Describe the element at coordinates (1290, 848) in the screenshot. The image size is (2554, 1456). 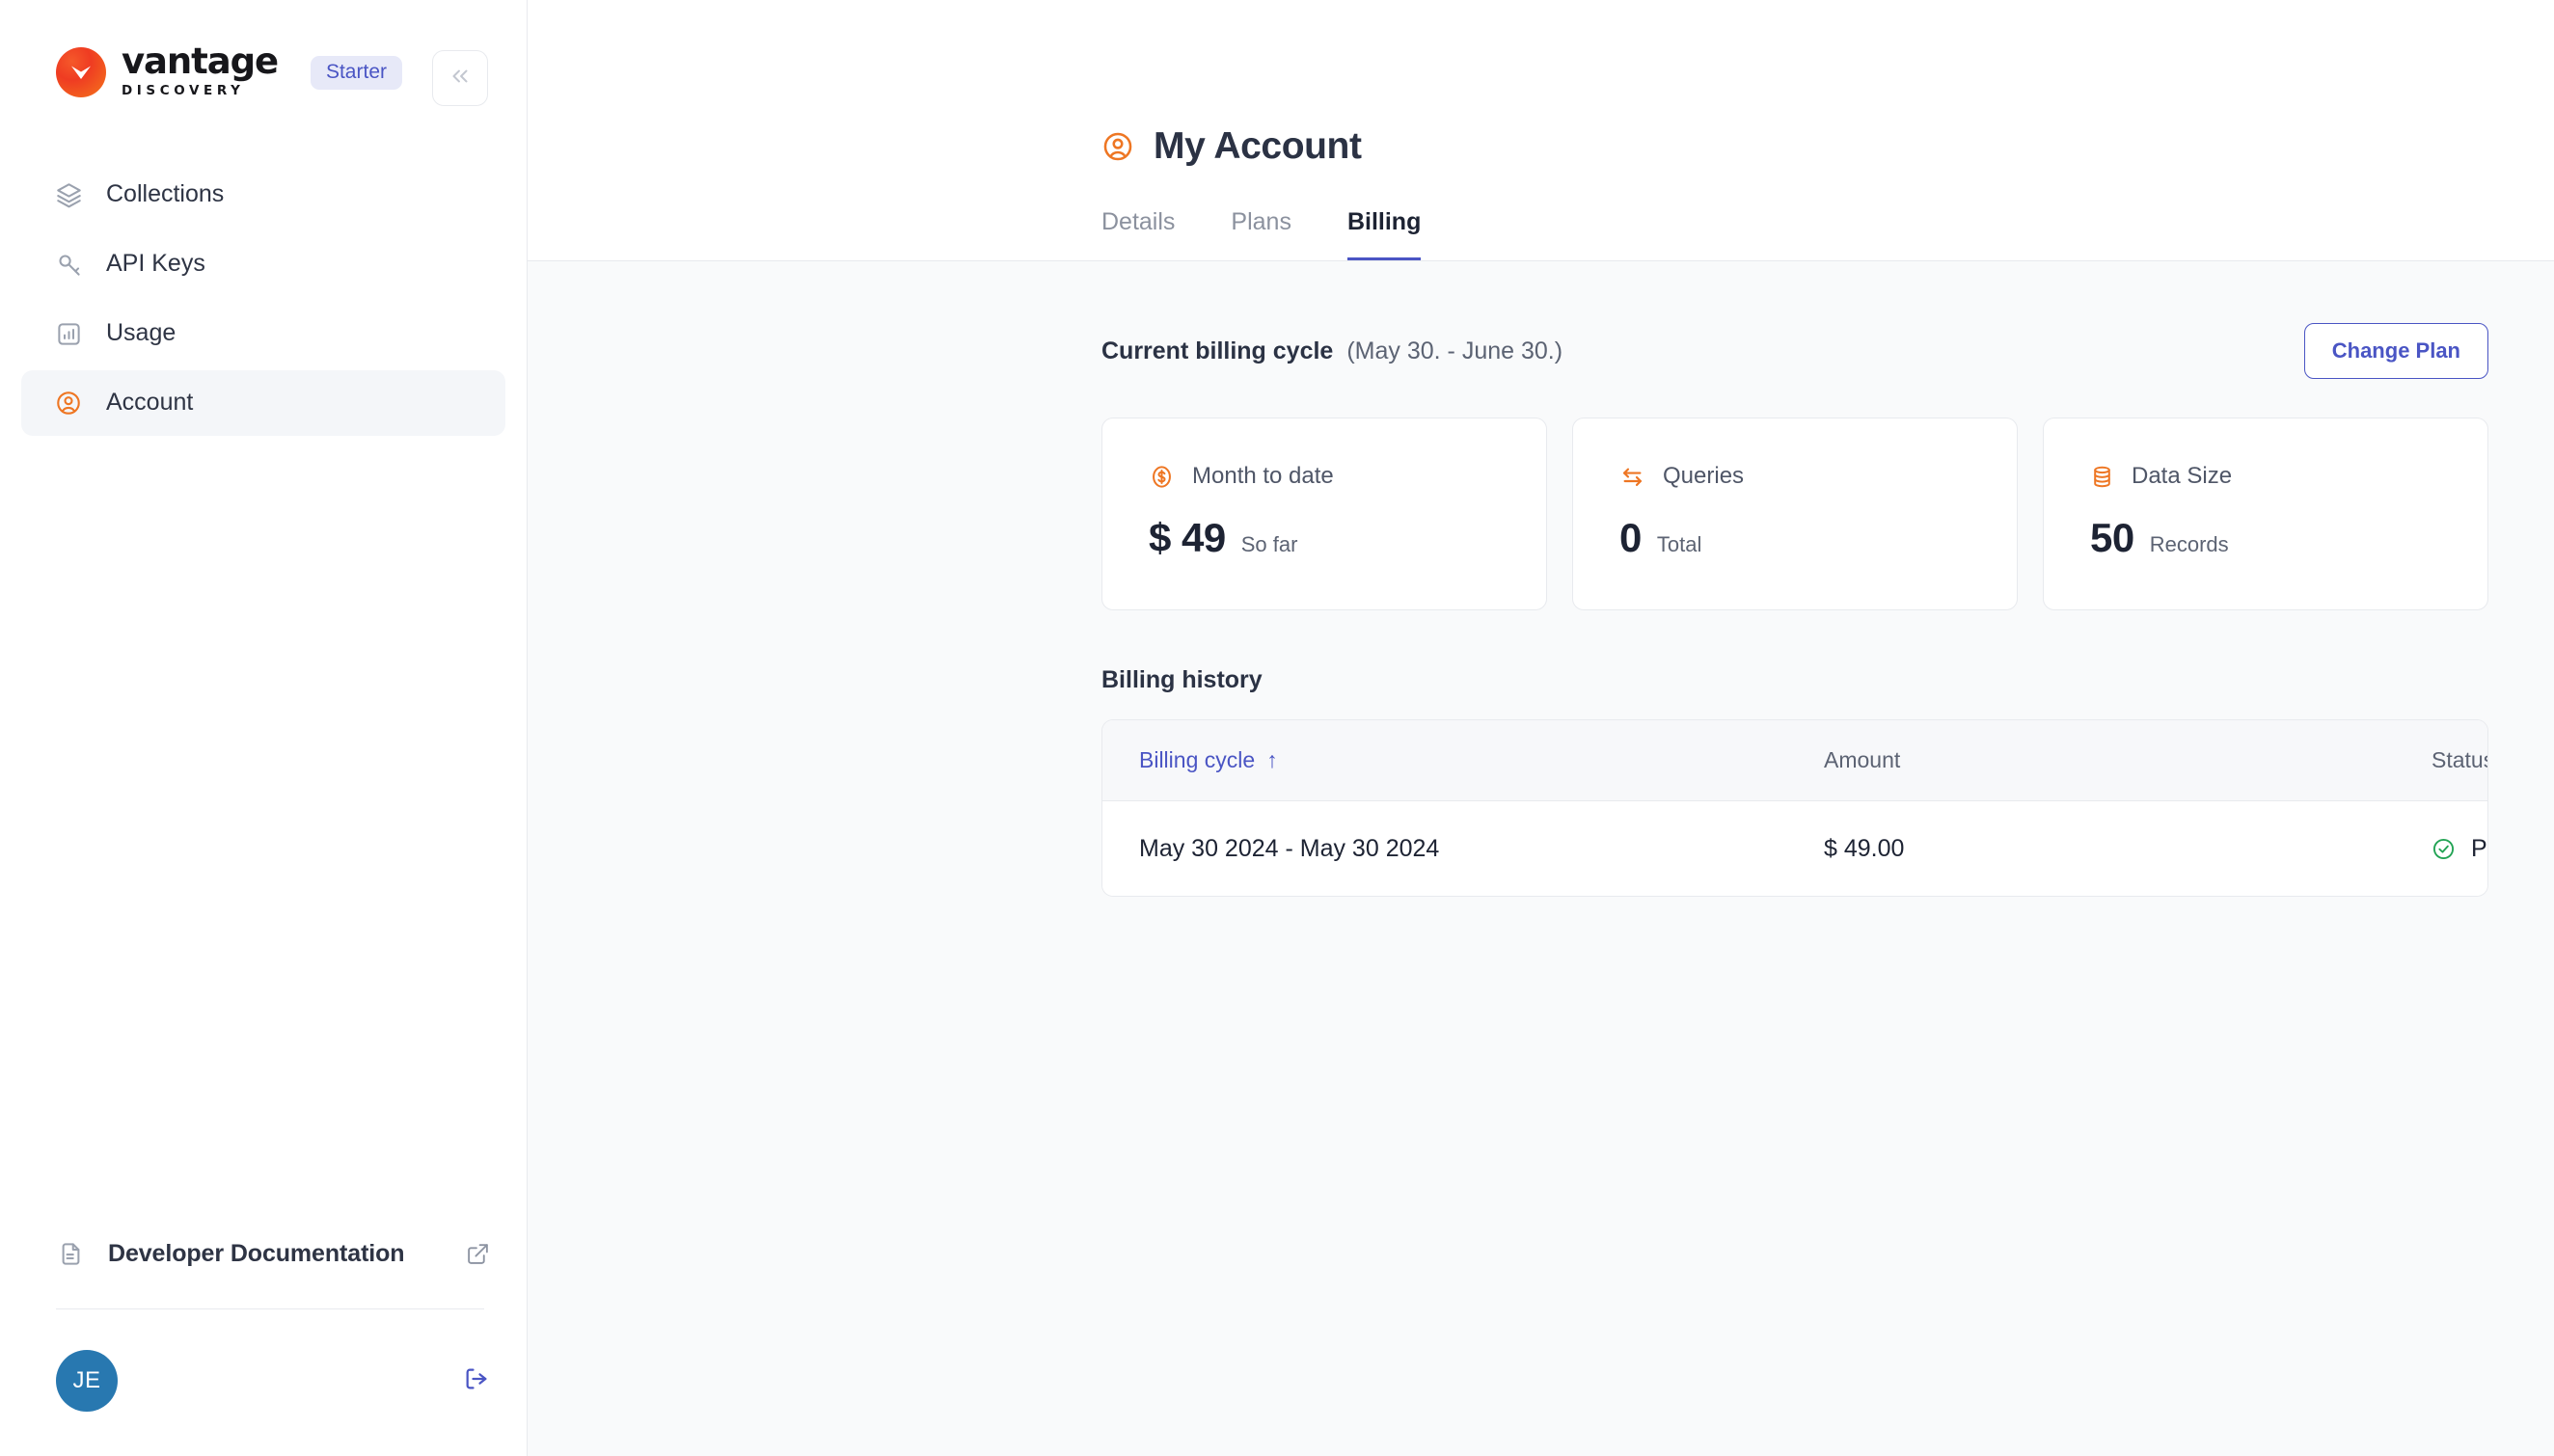
I see `cell-billing-cycle: May 30 2024 - May 30 2024` at that location.